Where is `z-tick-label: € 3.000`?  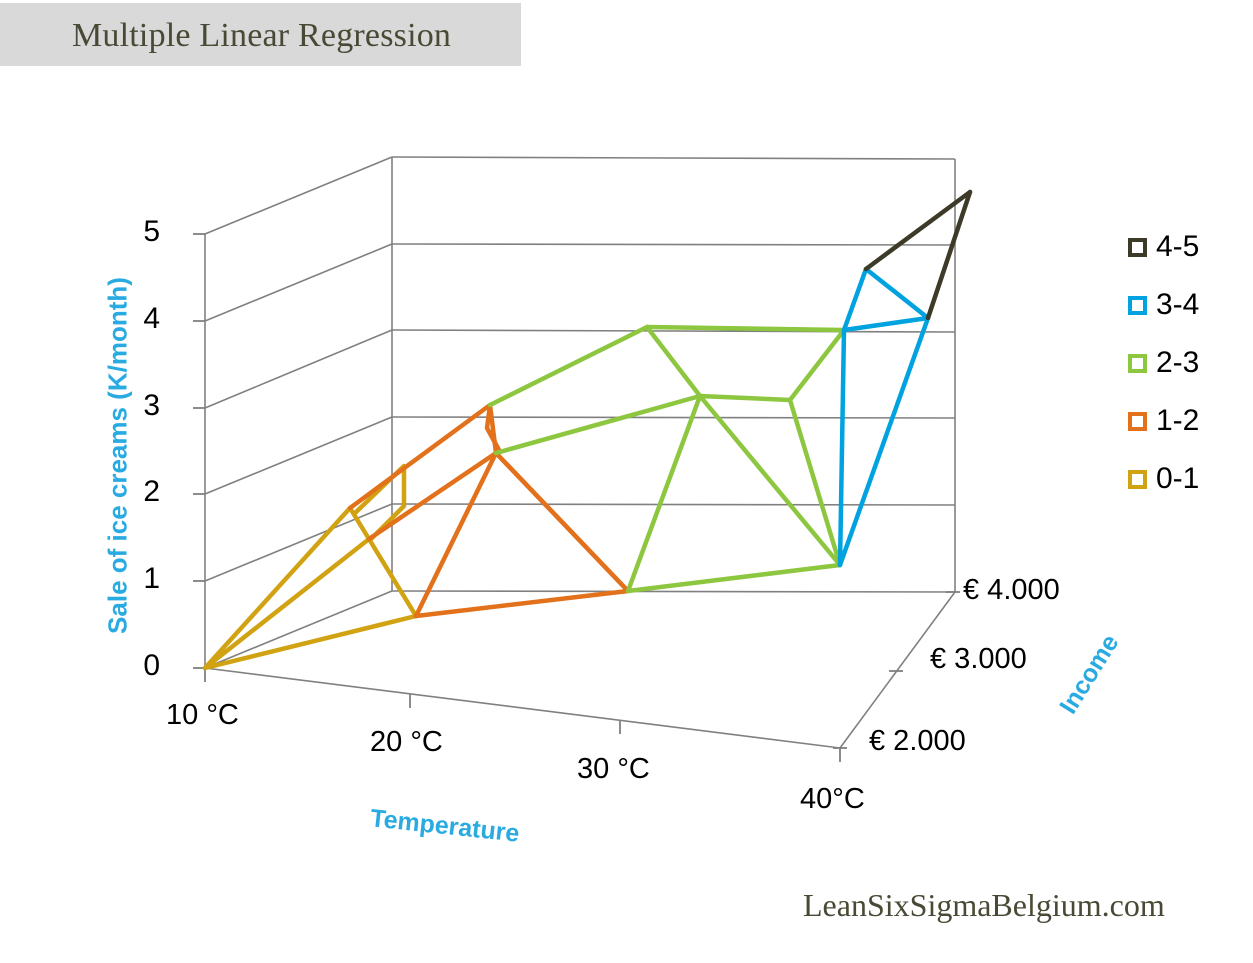
z-tick-label: € 3.000 is located at coordinates (978, 659).